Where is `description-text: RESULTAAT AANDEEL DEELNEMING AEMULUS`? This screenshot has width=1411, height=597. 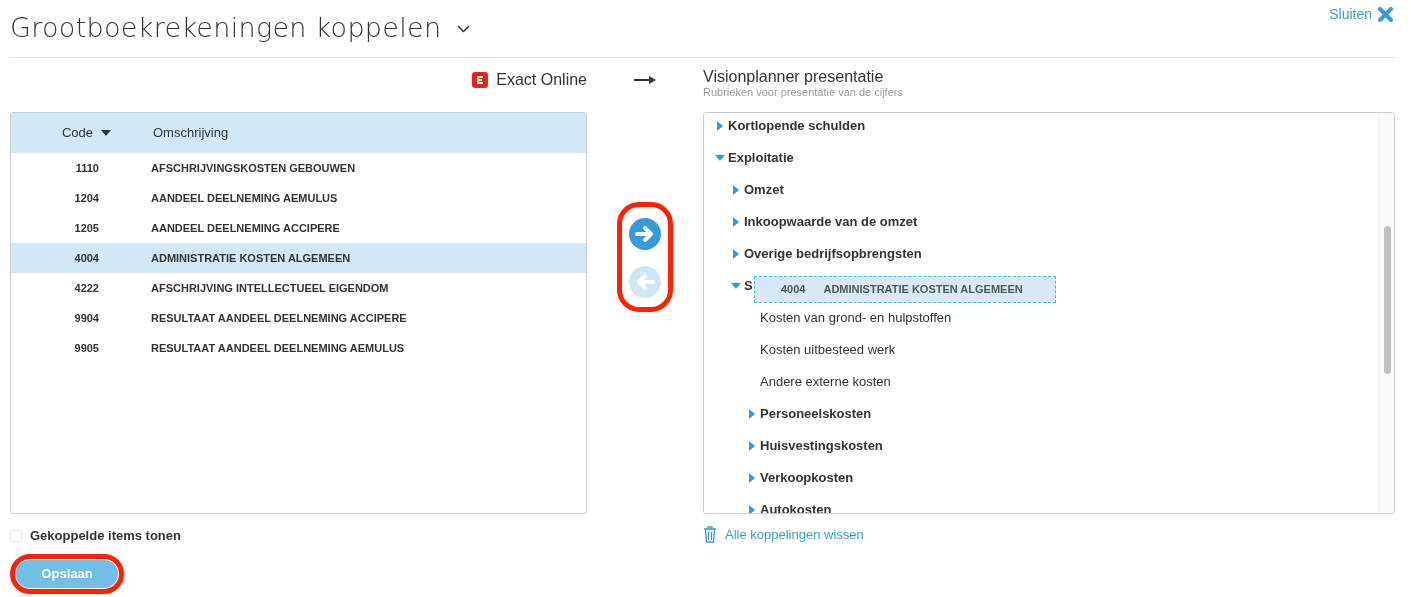
description-text: RESULTAAT AANDEEL DEELNEMING AEMULUS is located at coordinates (278, 347).